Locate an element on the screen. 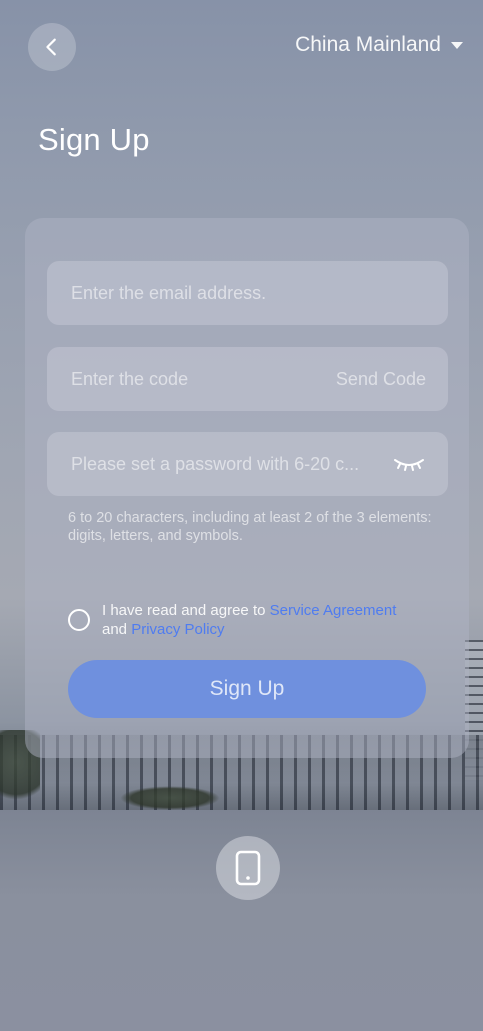 This screenshot has height=1031, width=483. region-label: China Mainland is located at coordinates (368, 44).